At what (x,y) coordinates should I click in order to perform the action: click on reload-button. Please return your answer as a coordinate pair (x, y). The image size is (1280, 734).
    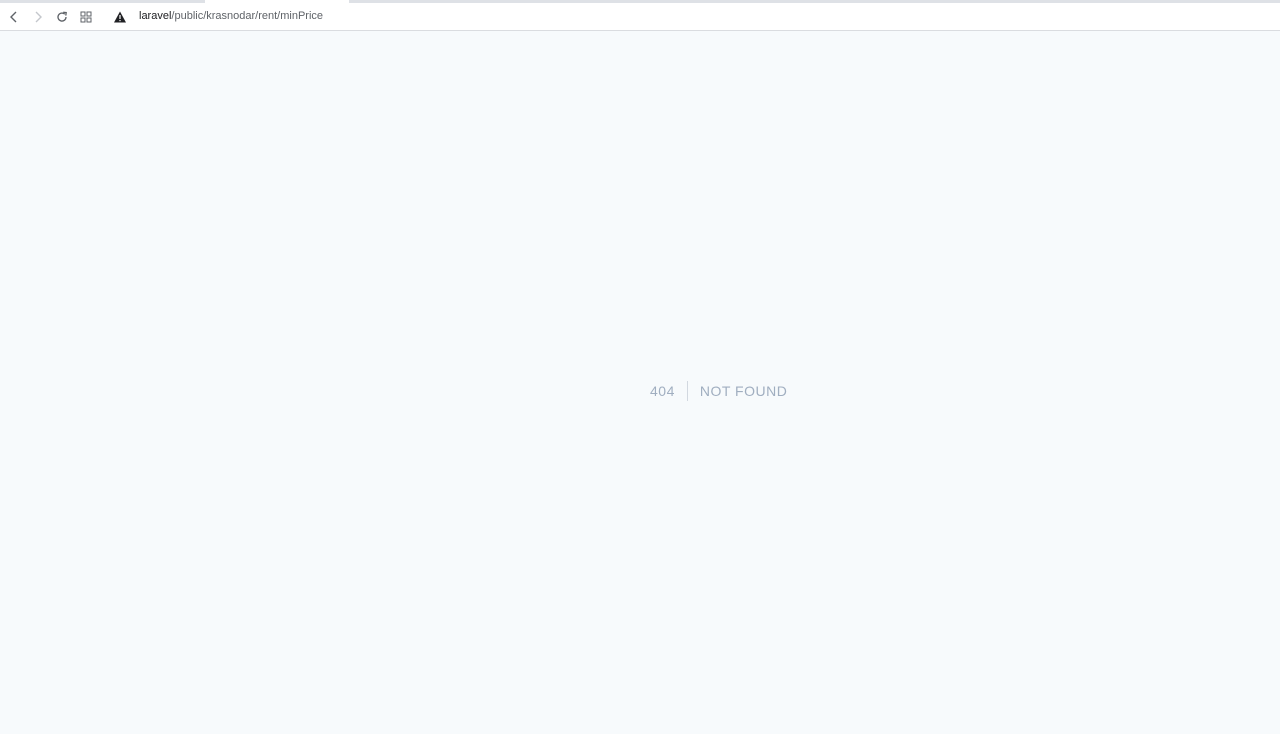
    Looking at the image, I should click on (62, 17).